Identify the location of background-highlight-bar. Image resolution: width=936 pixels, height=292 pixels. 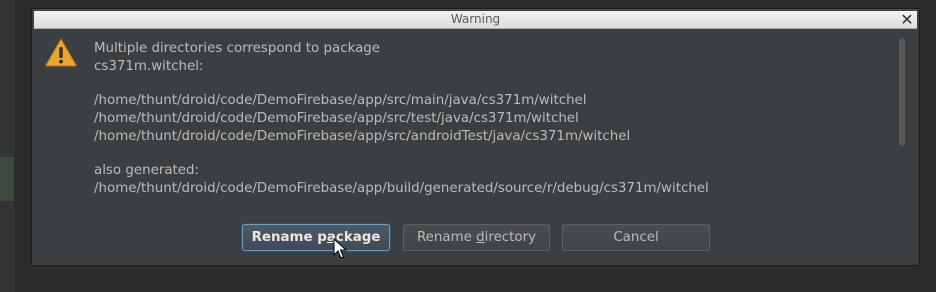
(7, 179).